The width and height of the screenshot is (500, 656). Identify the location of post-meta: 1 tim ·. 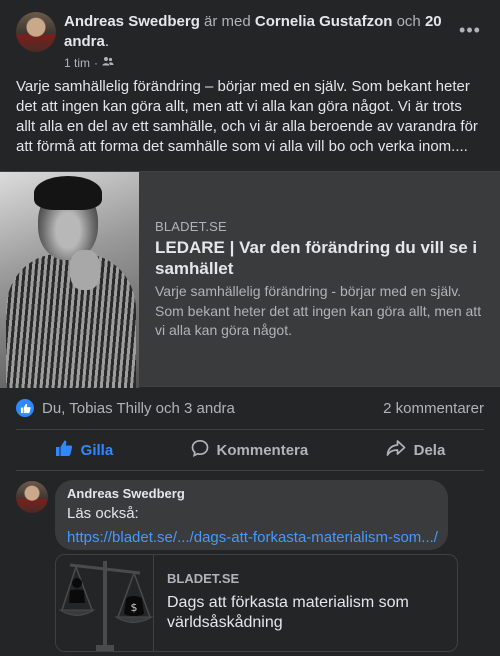
(89, 62).